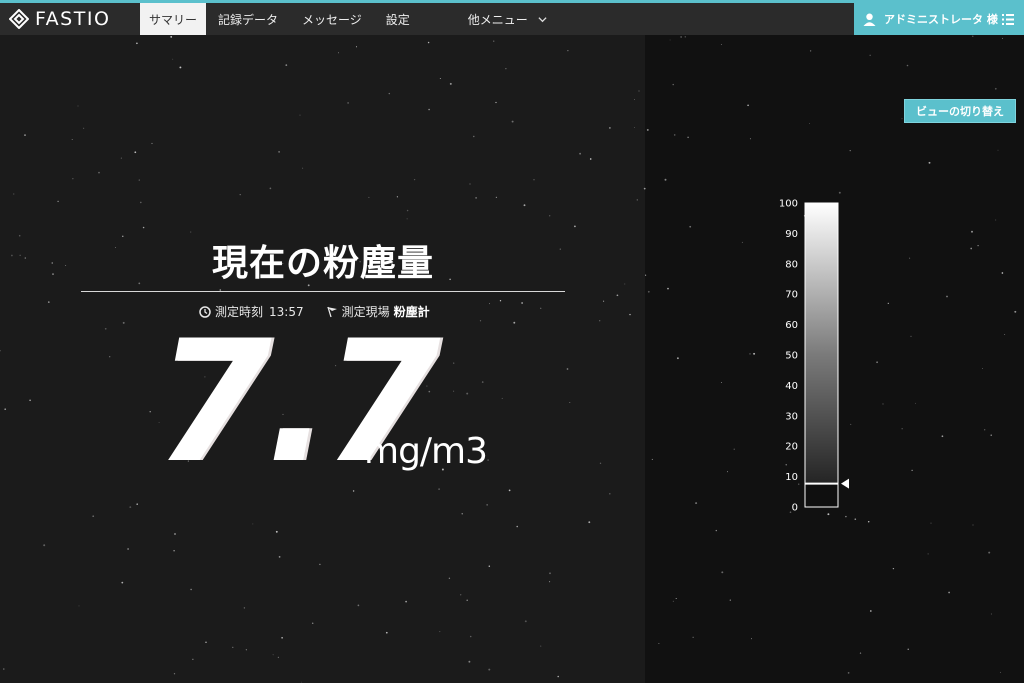 Image resolution: width=1024 pixels, height=683 pixels. I want to click on gauge-tick-label: 0, so click(795, 508).